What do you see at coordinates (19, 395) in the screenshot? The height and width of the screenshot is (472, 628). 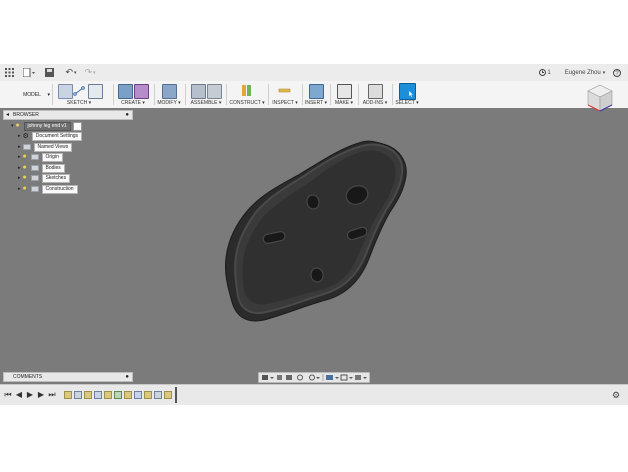 I see `step-back-icon: ◀` at bounding box center [19, 395].